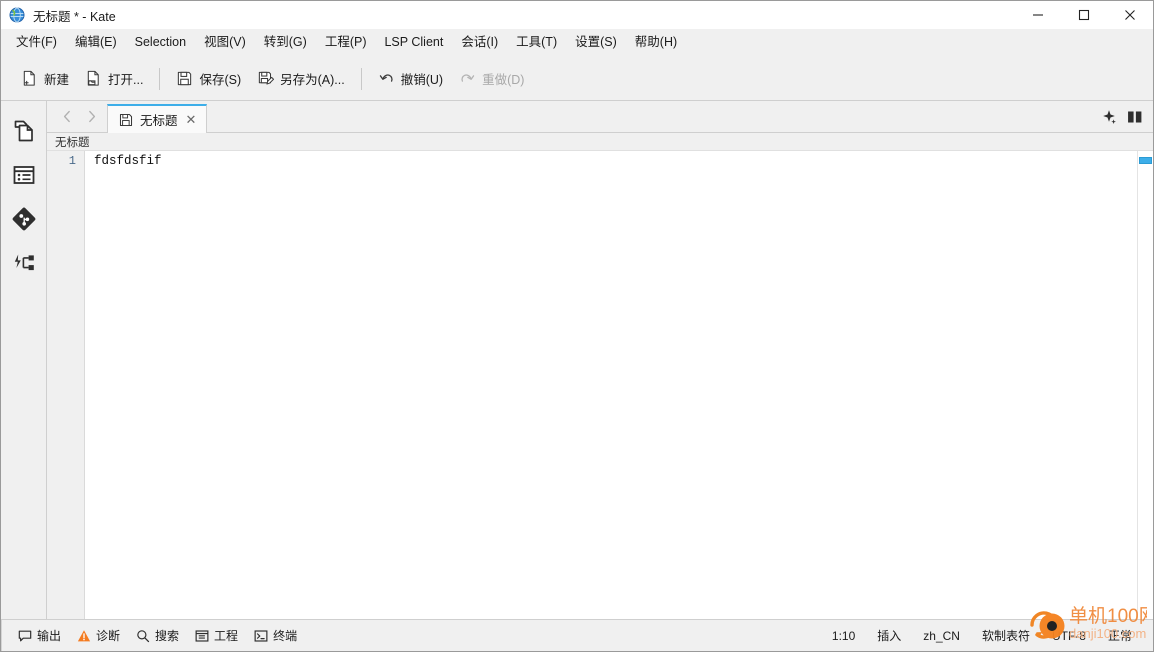 The width and height of the screenshot is (1154, 652). I want to click on redo-button: 重做(D), so click(491, 79).